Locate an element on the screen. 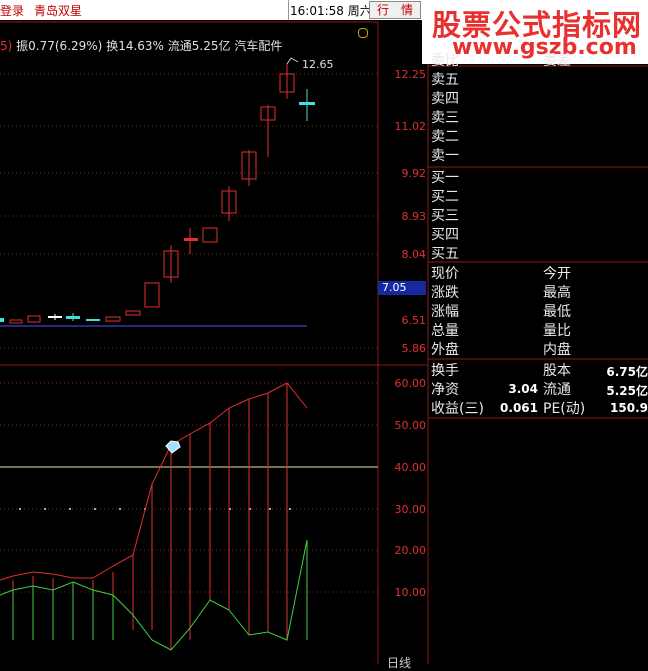  quote-volume: 总量 is located at coordinates (445, 331).